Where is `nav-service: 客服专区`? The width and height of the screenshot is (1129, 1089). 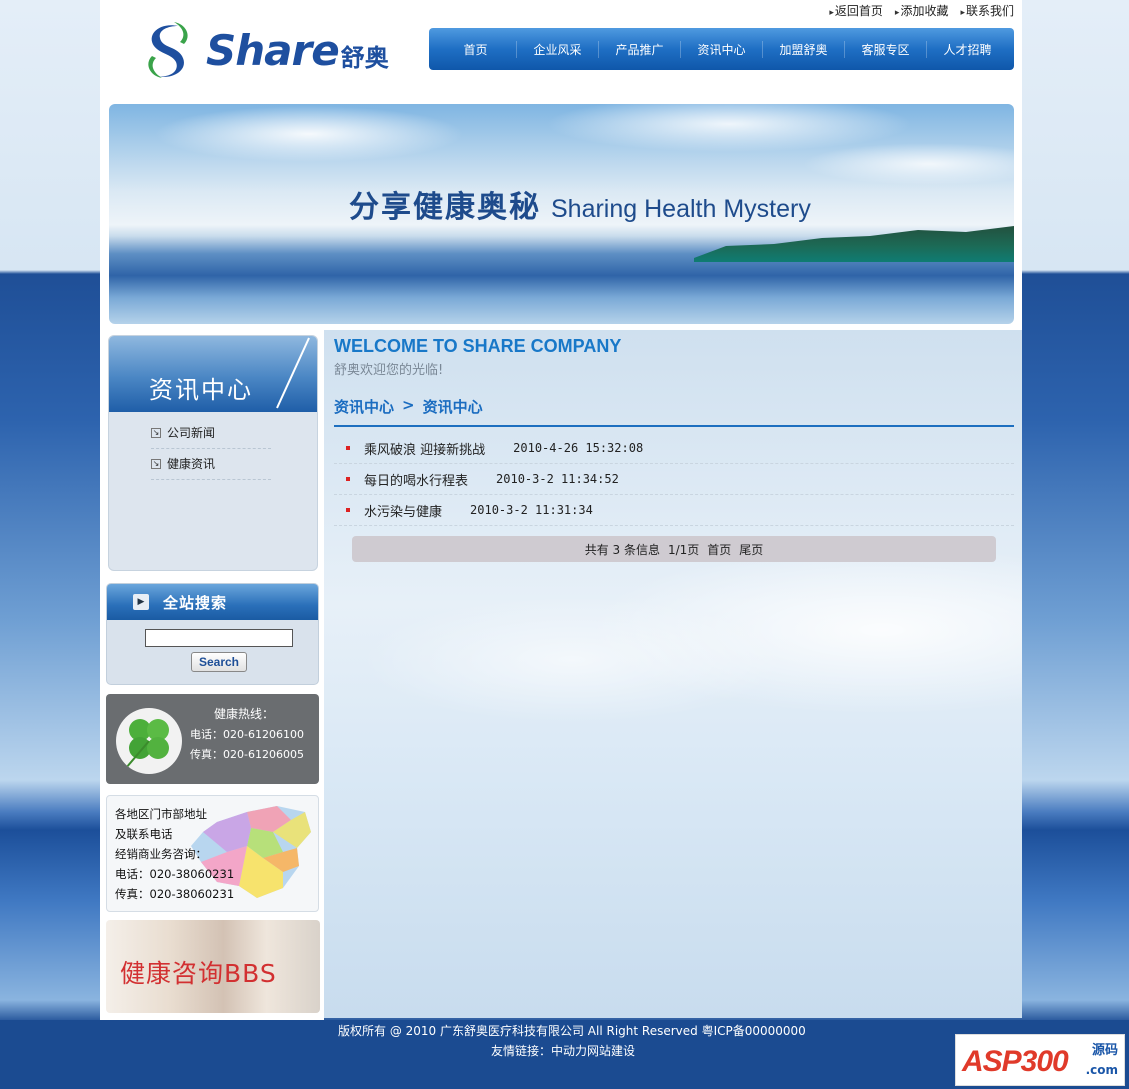
nav-service: 客服专区 is located at coordinates (885, 49).